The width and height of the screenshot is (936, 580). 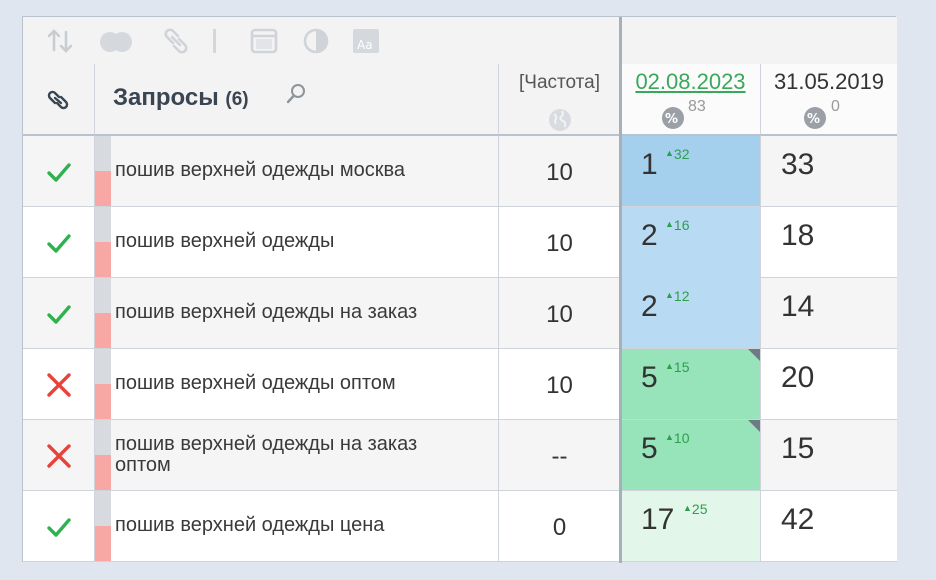 I want to click on table-row: пошив верхней одежды оптом 10 5 ▲15 20, so click(x=460, y=384).